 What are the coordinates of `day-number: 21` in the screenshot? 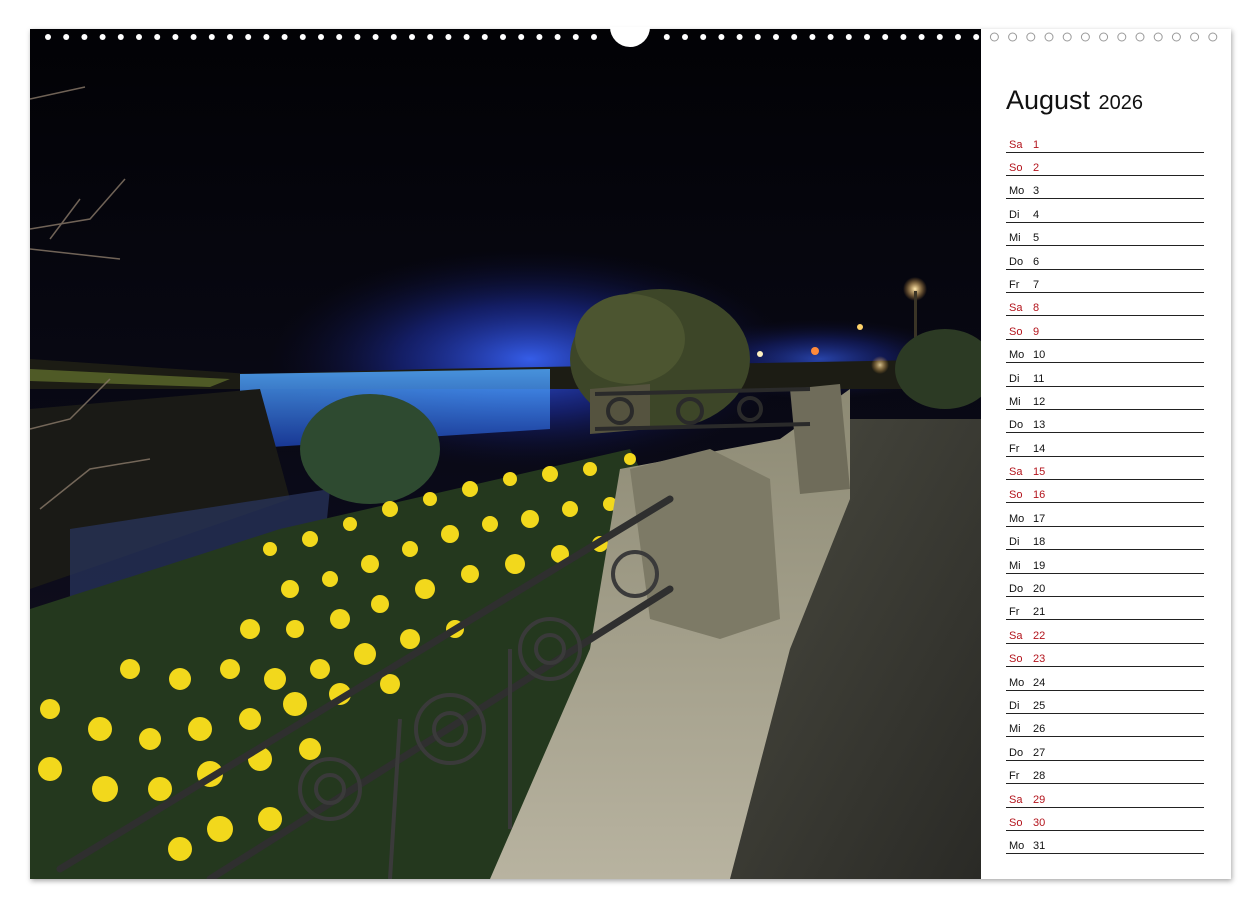 It's located at (1039, 612).